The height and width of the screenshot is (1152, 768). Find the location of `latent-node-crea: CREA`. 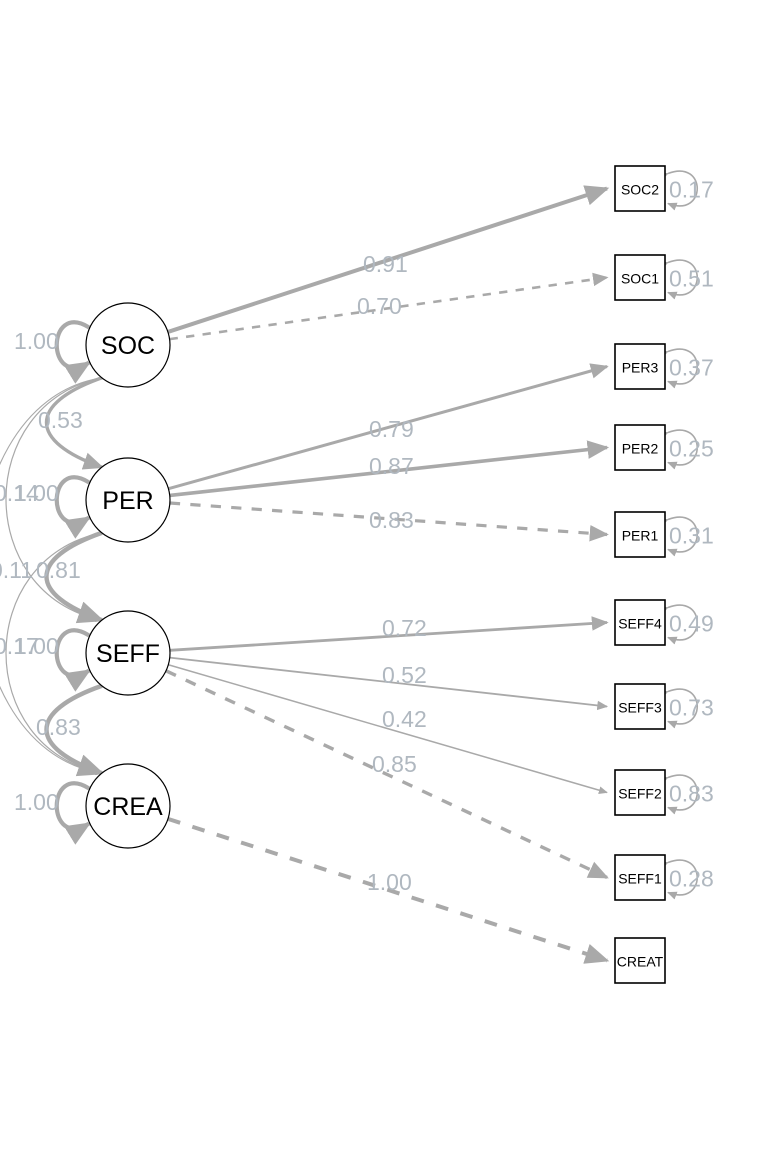

latent-node-crea: CREA is located at coordinates (128, 806).